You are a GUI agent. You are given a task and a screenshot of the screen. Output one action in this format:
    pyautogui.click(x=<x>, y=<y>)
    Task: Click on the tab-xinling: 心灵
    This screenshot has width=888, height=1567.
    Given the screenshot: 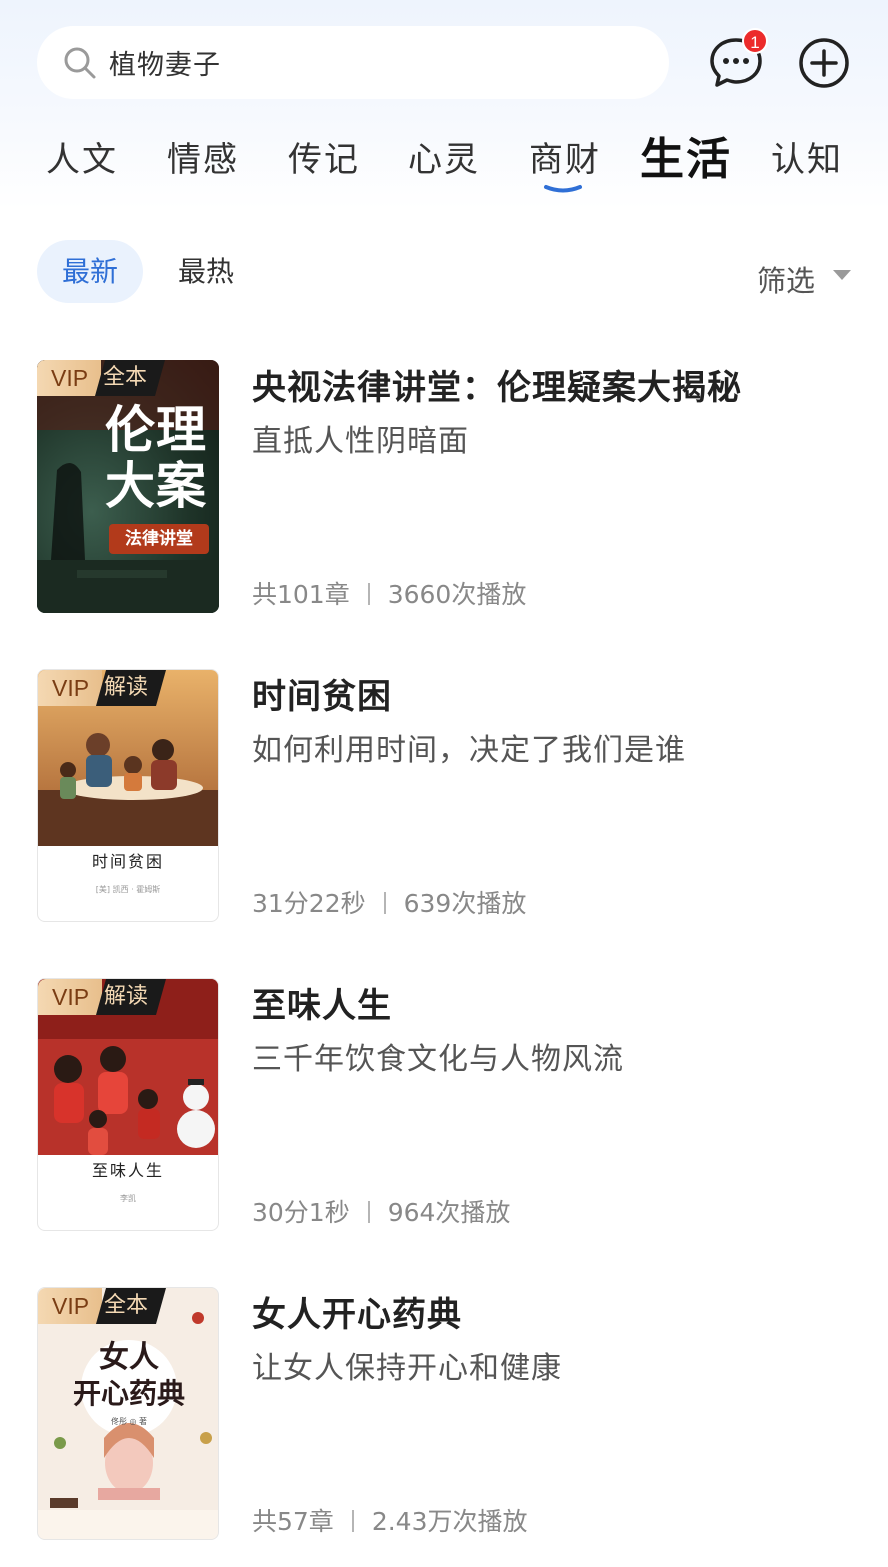 What is the action you would take?
    pyautogui.click(x=444, y=156)
    